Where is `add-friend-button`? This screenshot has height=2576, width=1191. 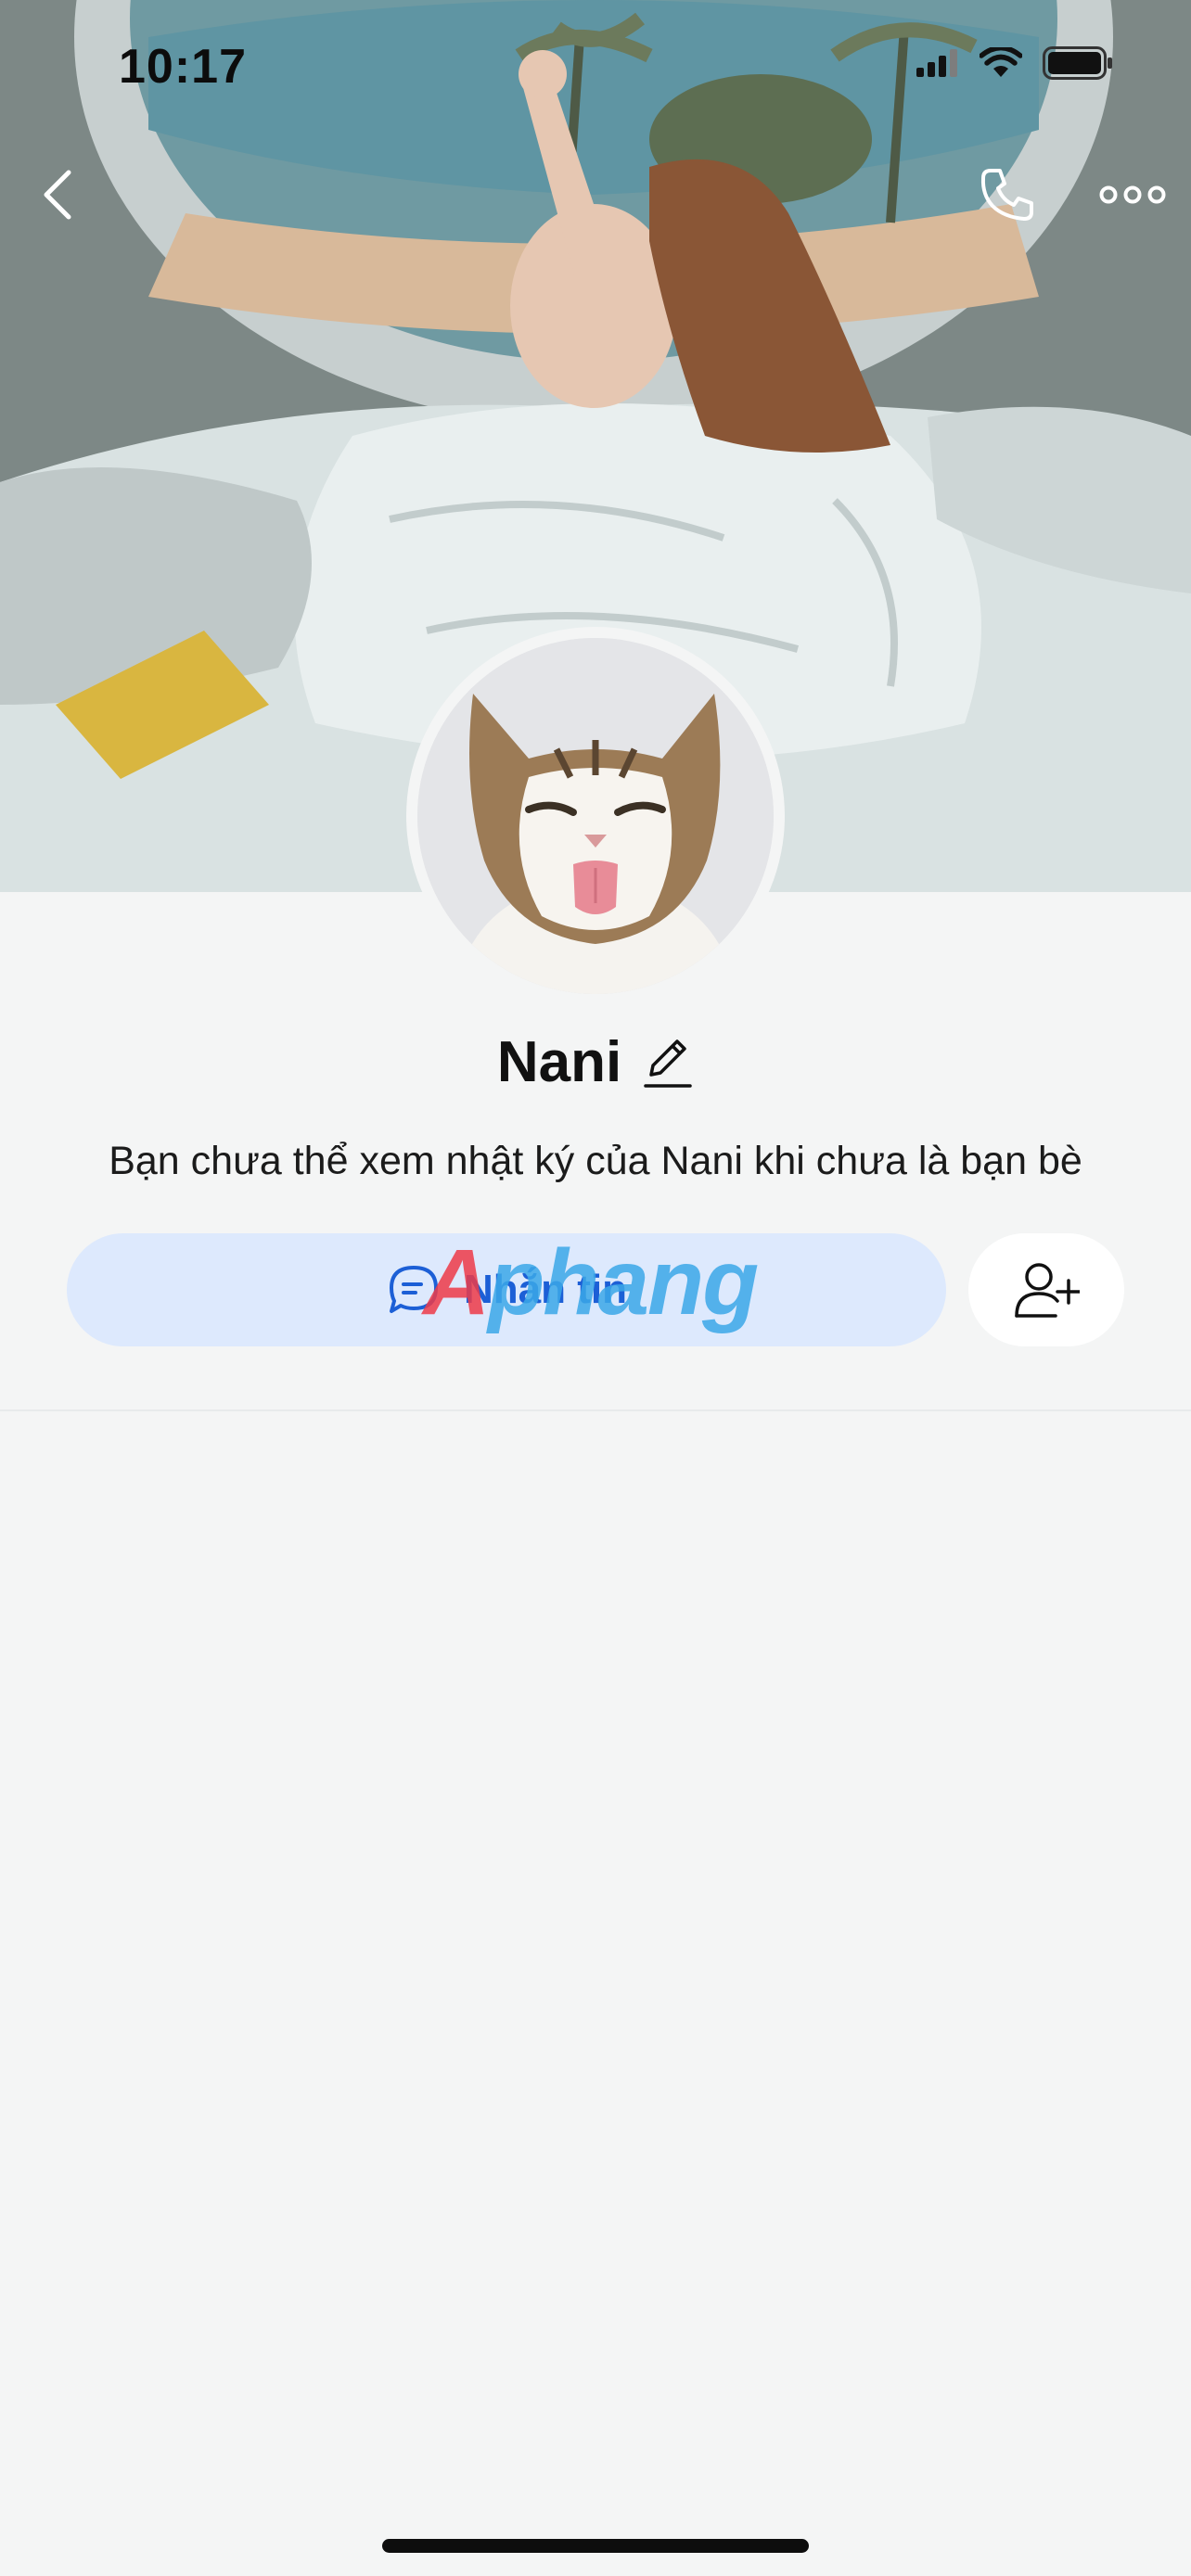
add-friend-button is located at coordinates (1046, 1290).